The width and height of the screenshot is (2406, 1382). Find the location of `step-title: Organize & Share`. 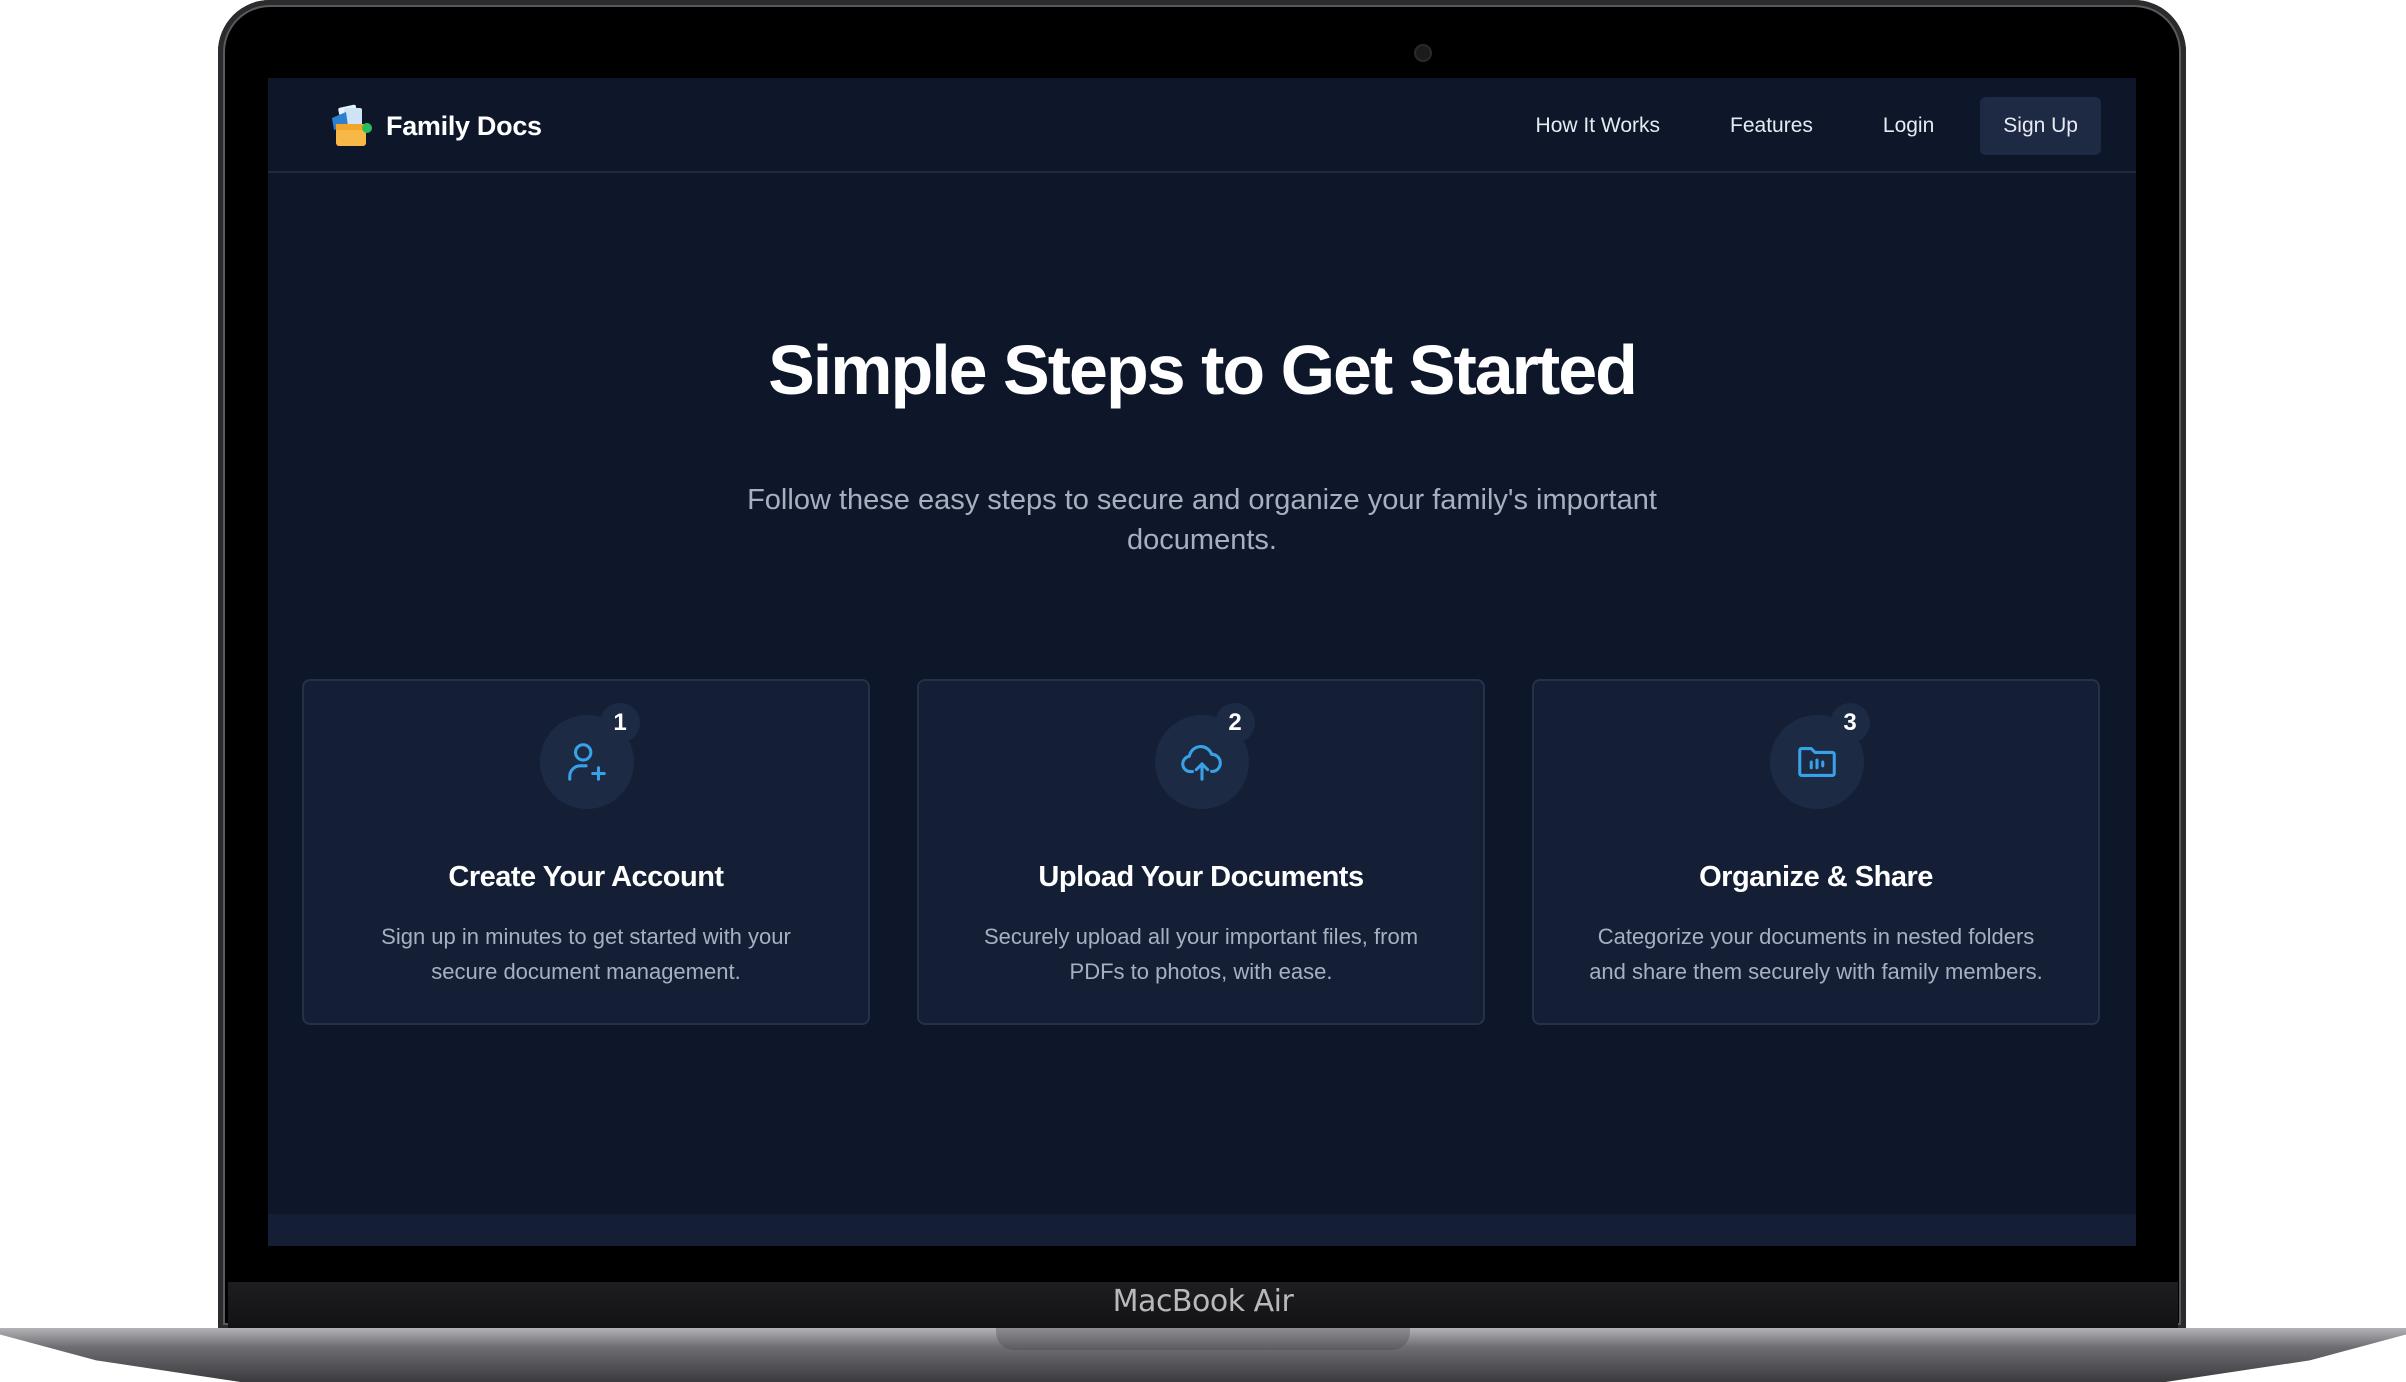

step-title: Organize & Share is located at coordinates (1816, 877).